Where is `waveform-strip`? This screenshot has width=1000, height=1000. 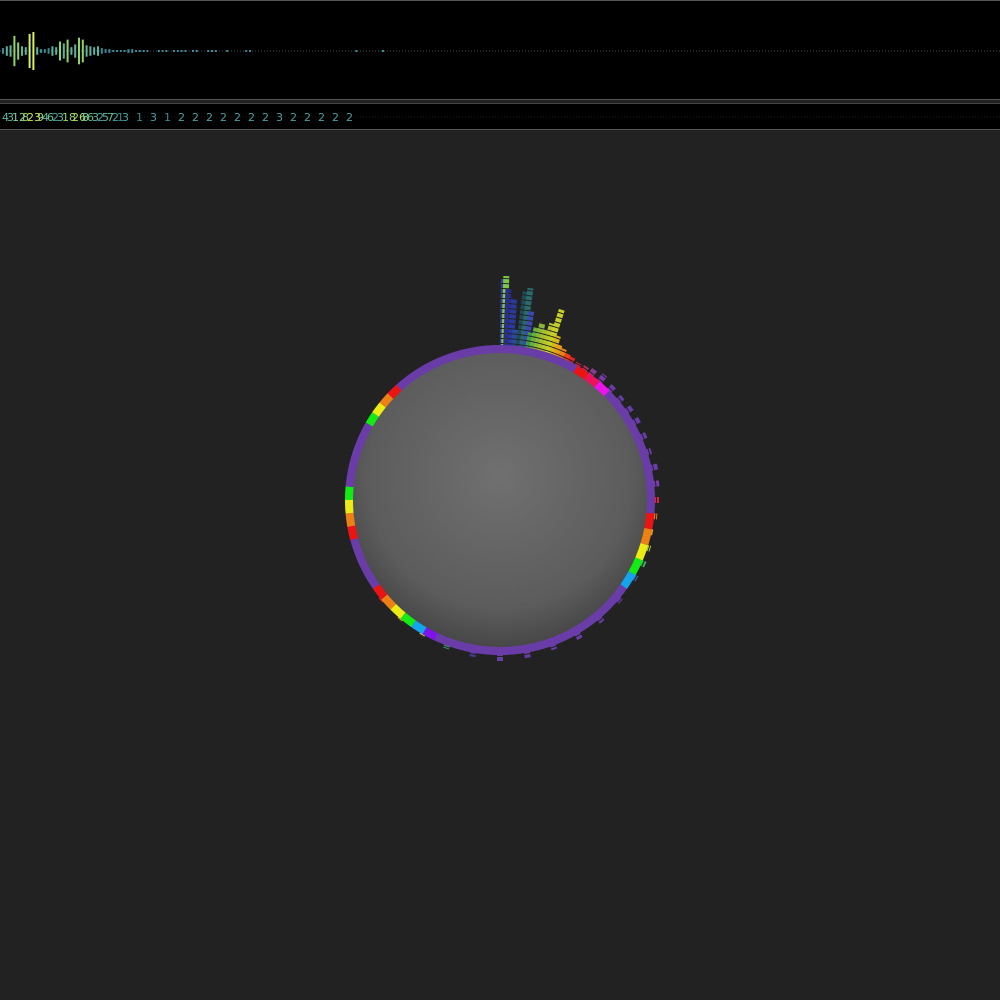
waveform-strip is located at coordinates (500, 50).